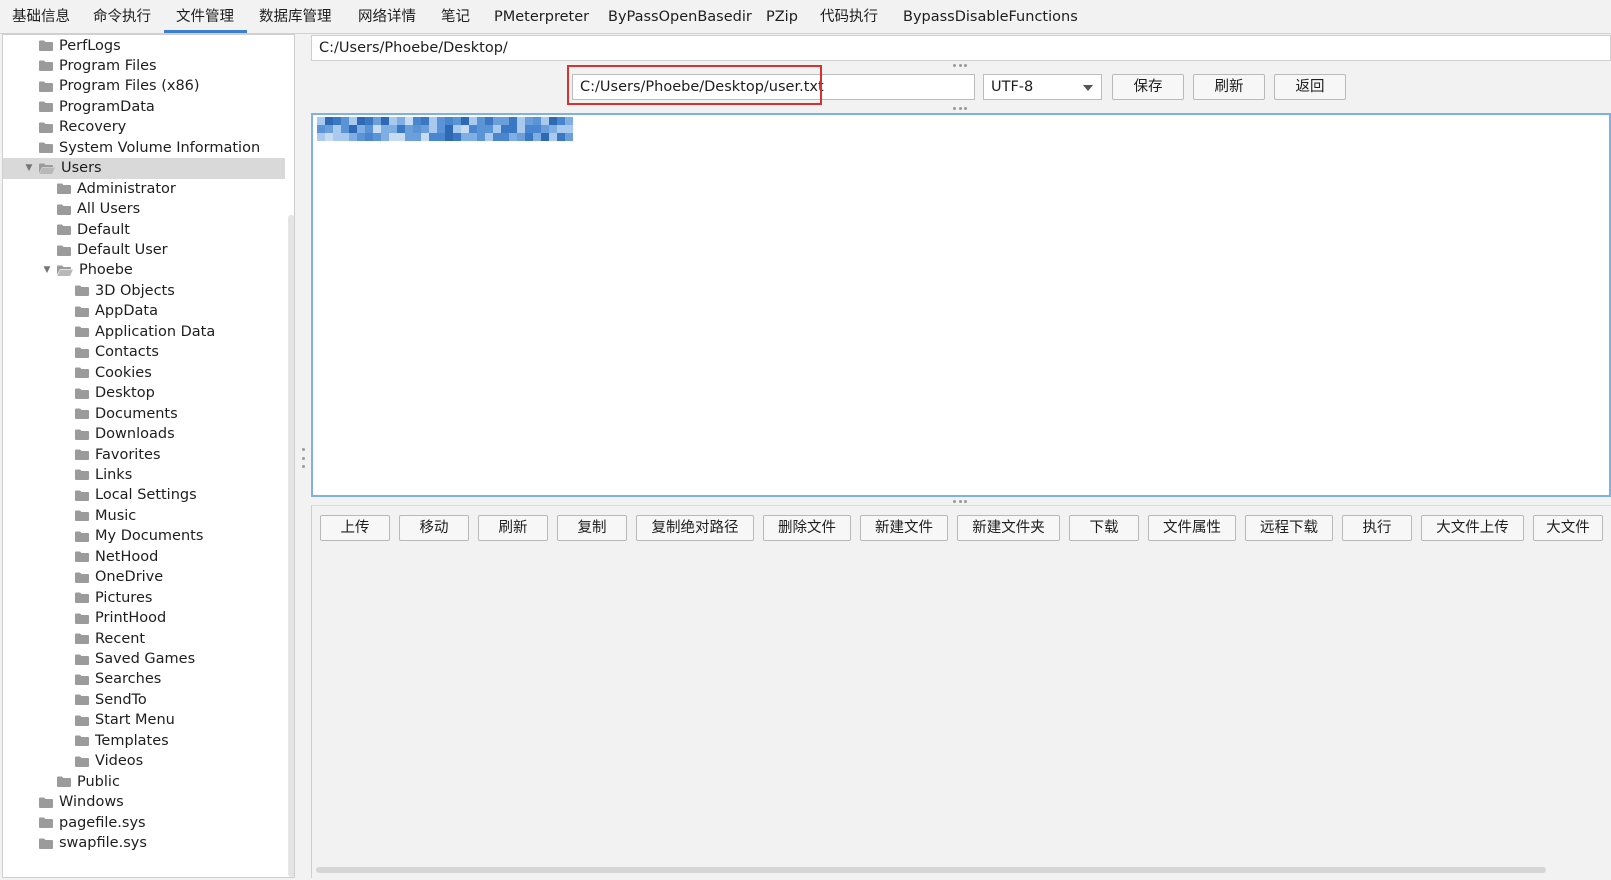 This screenshot has height=880, width=1611. Describe the element at coordinates (144, 352) in the screenshot. I see `tree-item: Contacts` at that location.